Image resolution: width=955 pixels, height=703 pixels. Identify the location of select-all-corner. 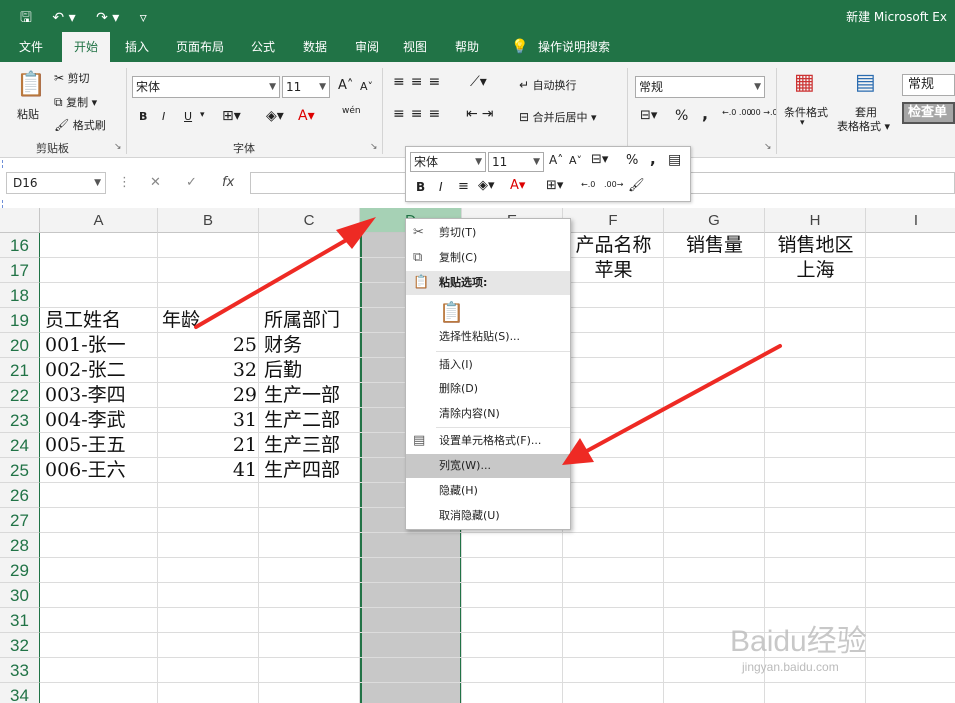
(20, 220).